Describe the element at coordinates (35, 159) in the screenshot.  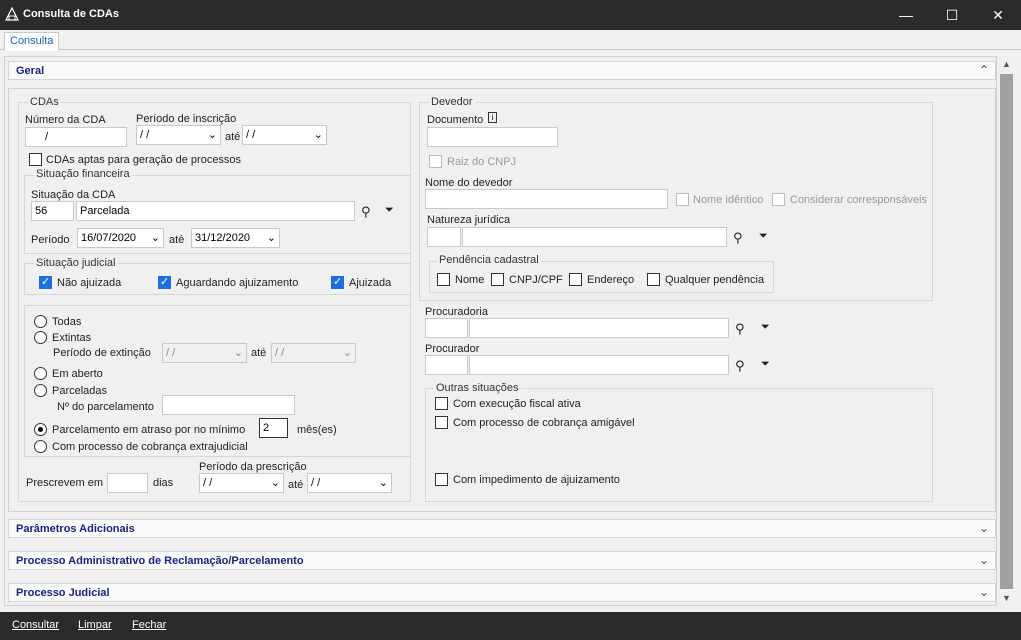
I see `aptas-checkbox` at that location.